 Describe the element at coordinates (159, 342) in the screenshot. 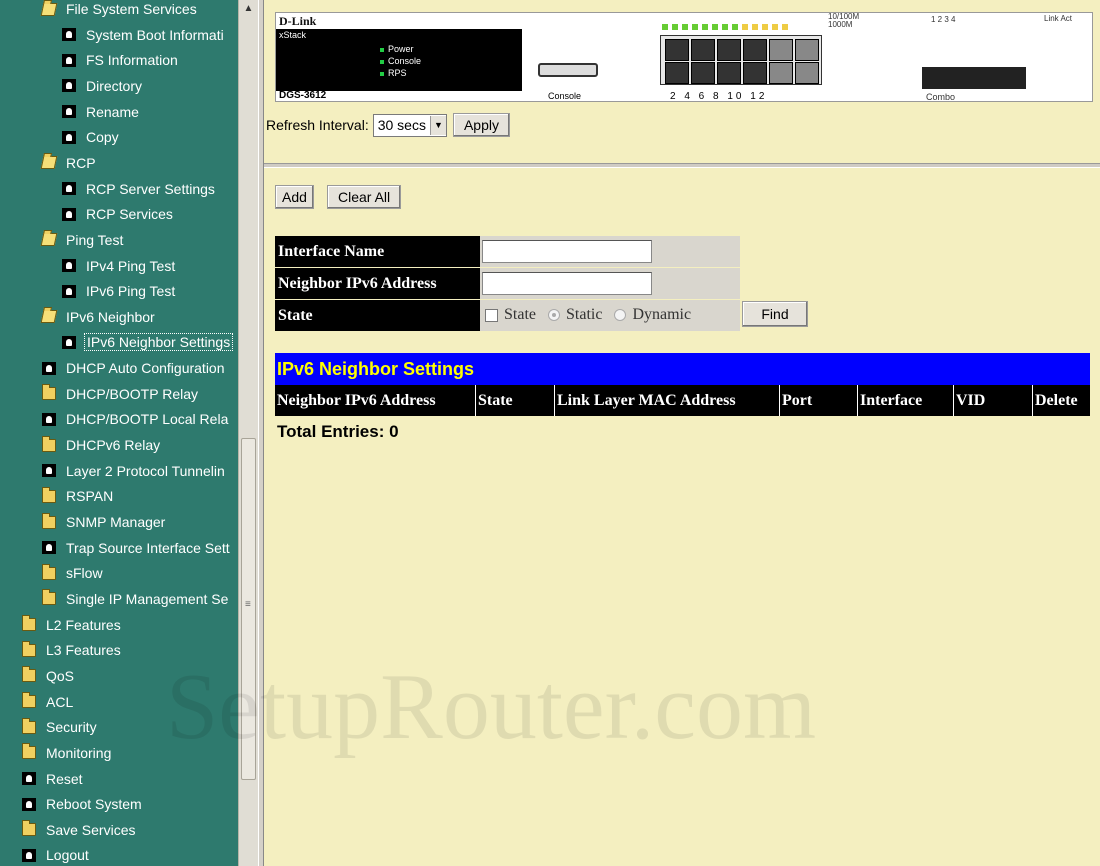

I see `sidebar-item-label: IPv6 Neighbor Settings` at that location.